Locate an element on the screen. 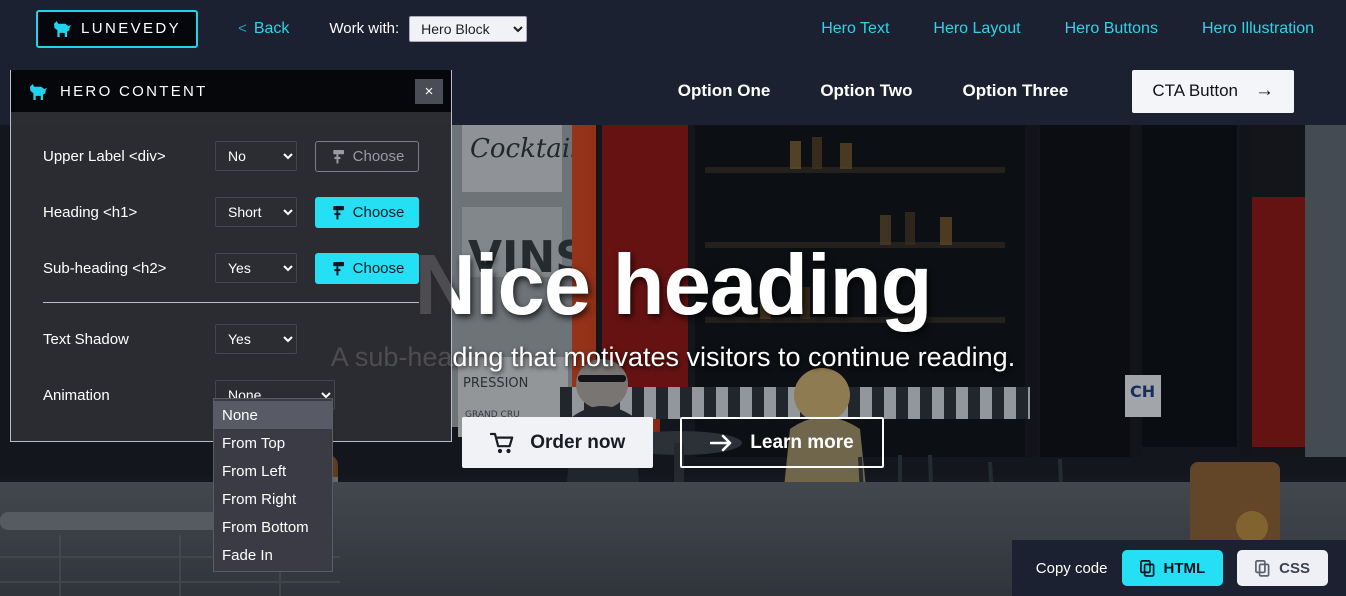 Image resolution: width=1346 pixels, height=596 pixels. sub-heading-choose-button: Choose is located at coordinates (367, 268).